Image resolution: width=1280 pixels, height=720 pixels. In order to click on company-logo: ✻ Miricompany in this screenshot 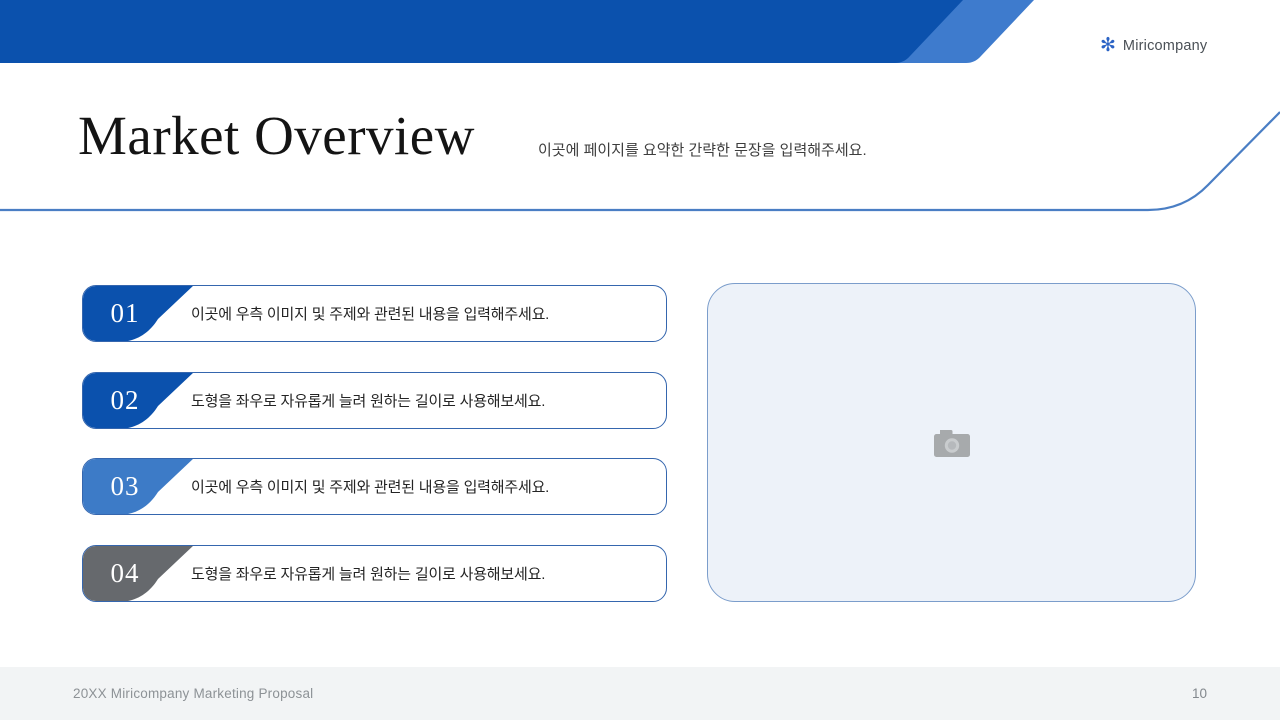, I will do `click(1153, 45)`.